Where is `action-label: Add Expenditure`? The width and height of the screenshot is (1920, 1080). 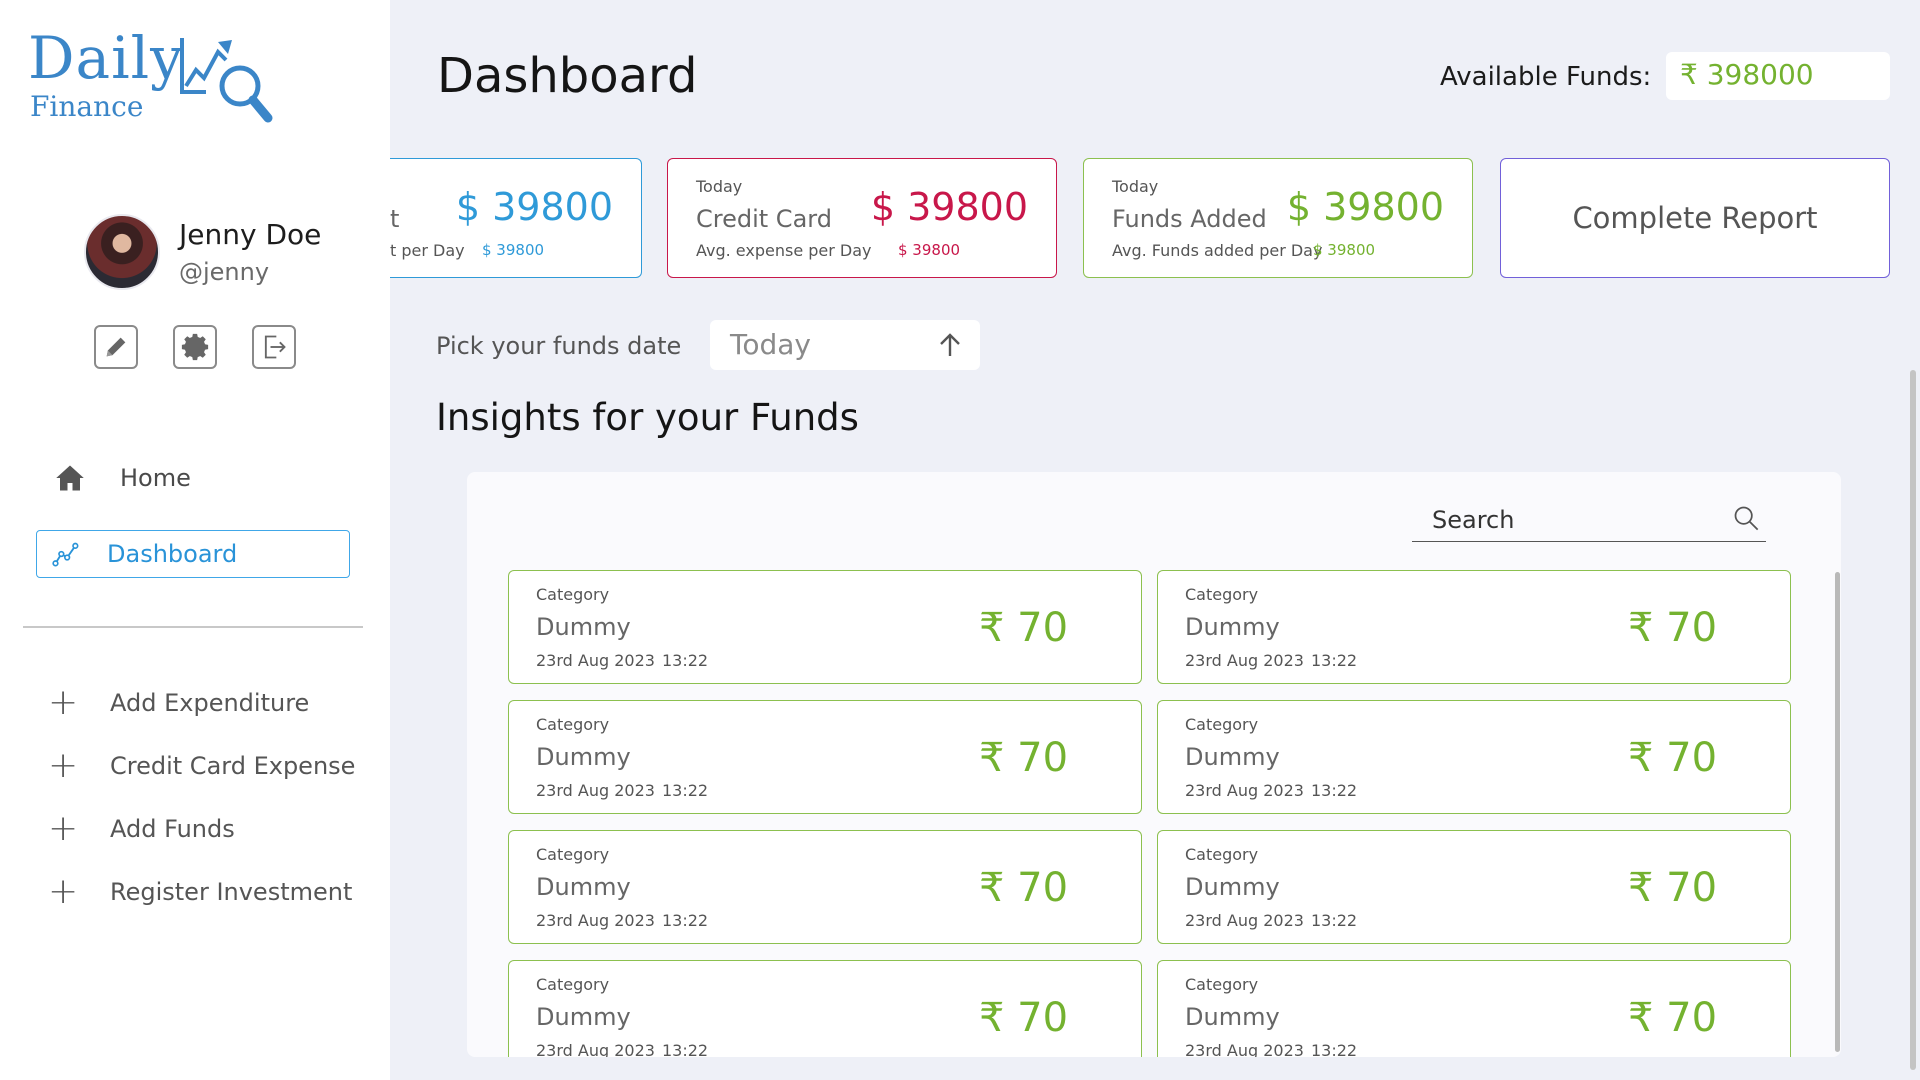
action-label: Add Expenditure is located at coordinates (210, 703).